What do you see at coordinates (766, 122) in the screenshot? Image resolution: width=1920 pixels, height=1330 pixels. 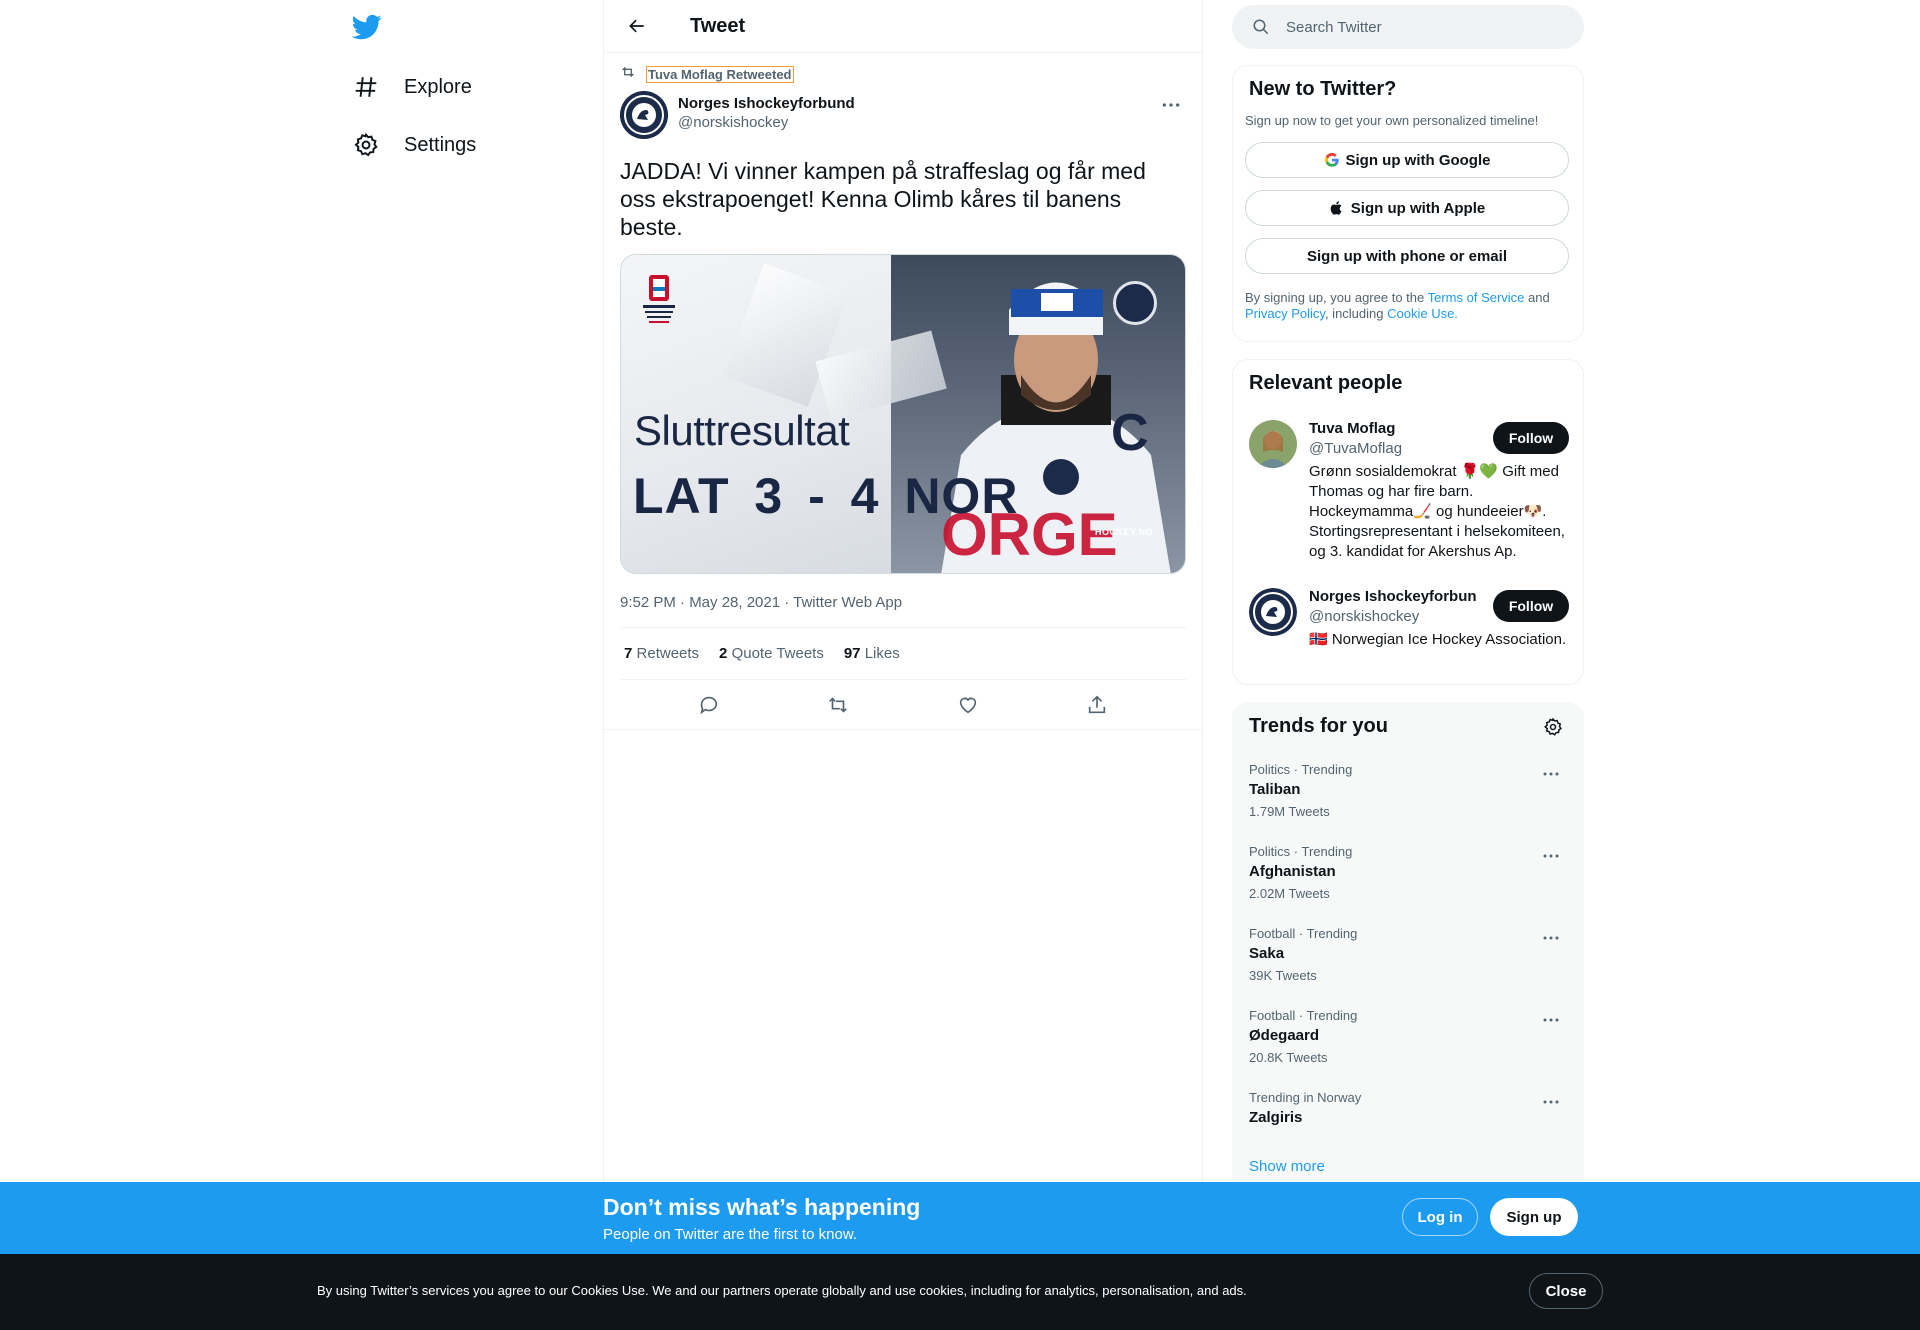 I see `author-handle: @norskishockey` at bounding box center [766, 122].